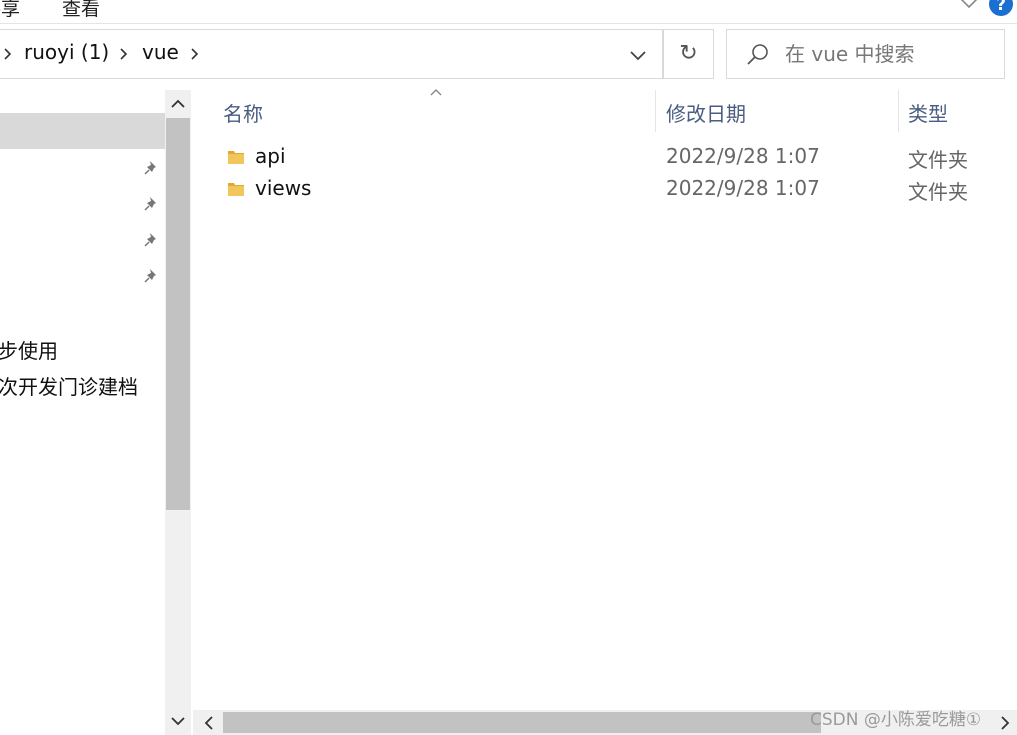  What do you see at coordinates (81, 10) in the screenshot?
I see `tab-view: 查看` at bounding box center [81, 10].